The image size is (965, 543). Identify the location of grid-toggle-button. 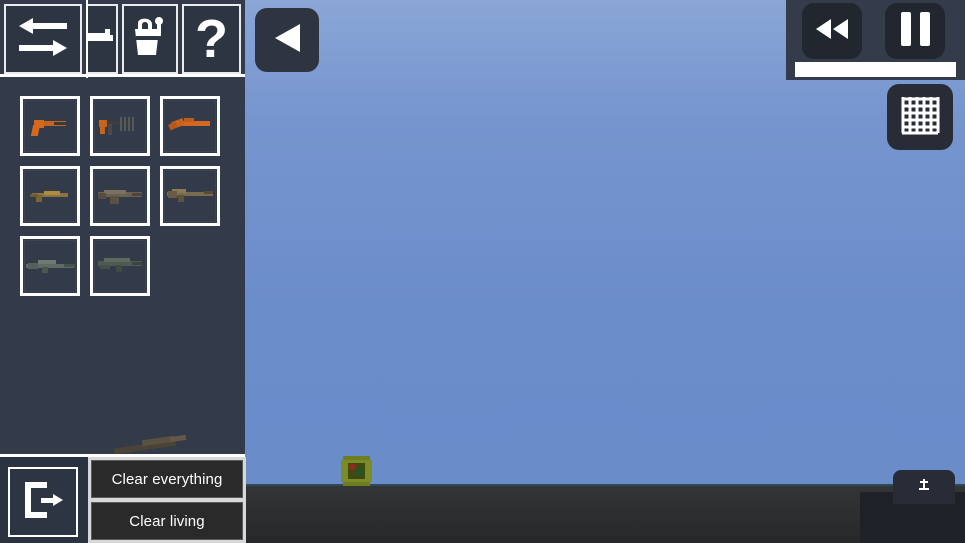
(920, 117).